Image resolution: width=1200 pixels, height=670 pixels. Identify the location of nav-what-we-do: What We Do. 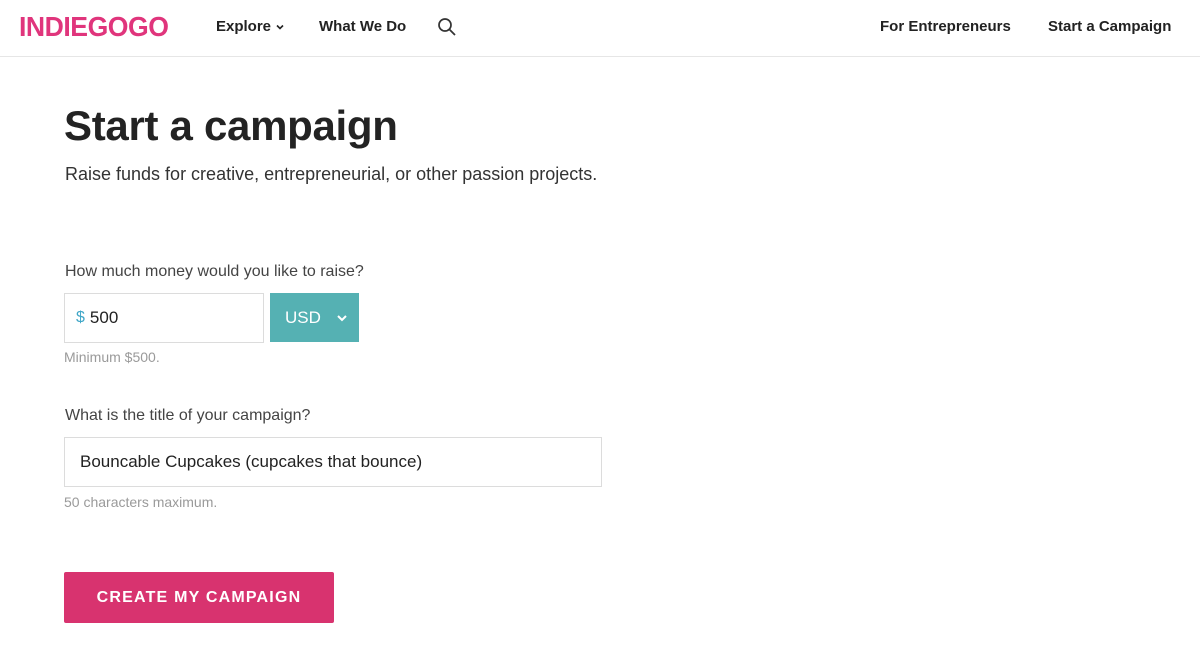
(362, 26).